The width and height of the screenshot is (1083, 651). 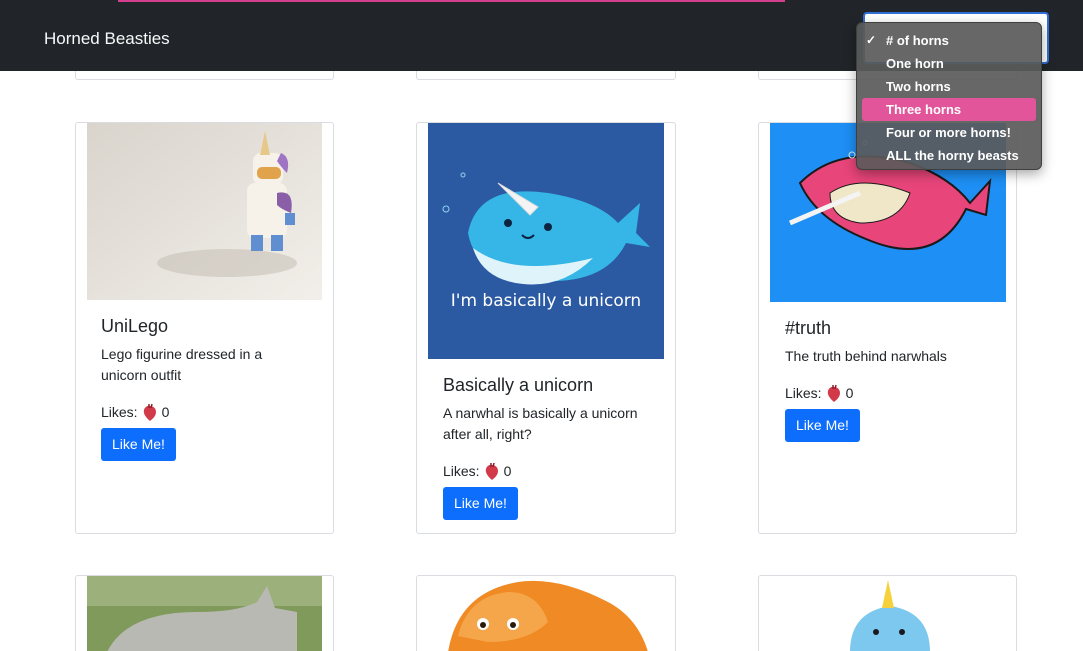 What do you see at coordinates (451, 1) in the screenshot?
I see `top-accent-bar` at bounding box center [451, 1].